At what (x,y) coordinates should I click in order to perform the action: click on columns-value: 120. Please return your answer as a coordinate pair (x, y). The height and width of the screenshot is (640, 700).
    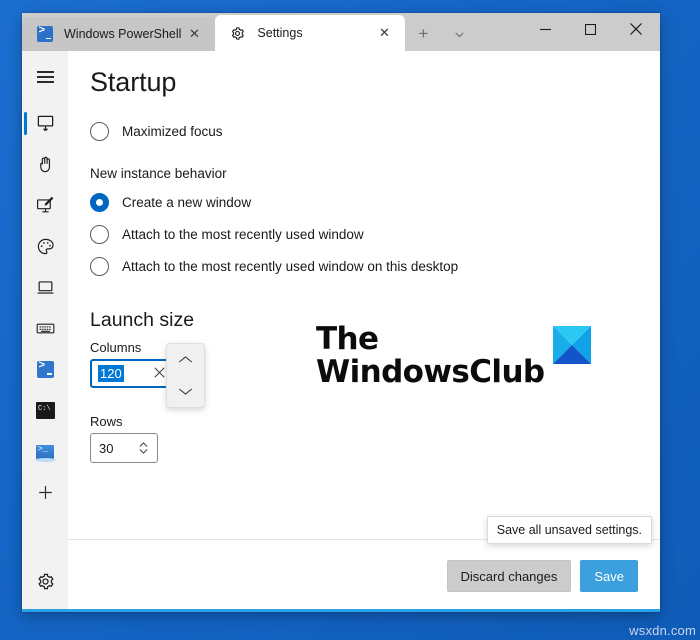
    Looking at the image, I should click on (111, 373).